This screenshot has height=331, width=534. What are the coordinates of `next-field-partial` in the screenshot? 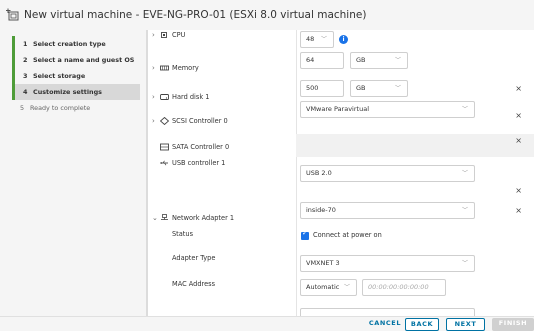 It's located at (387, 312).